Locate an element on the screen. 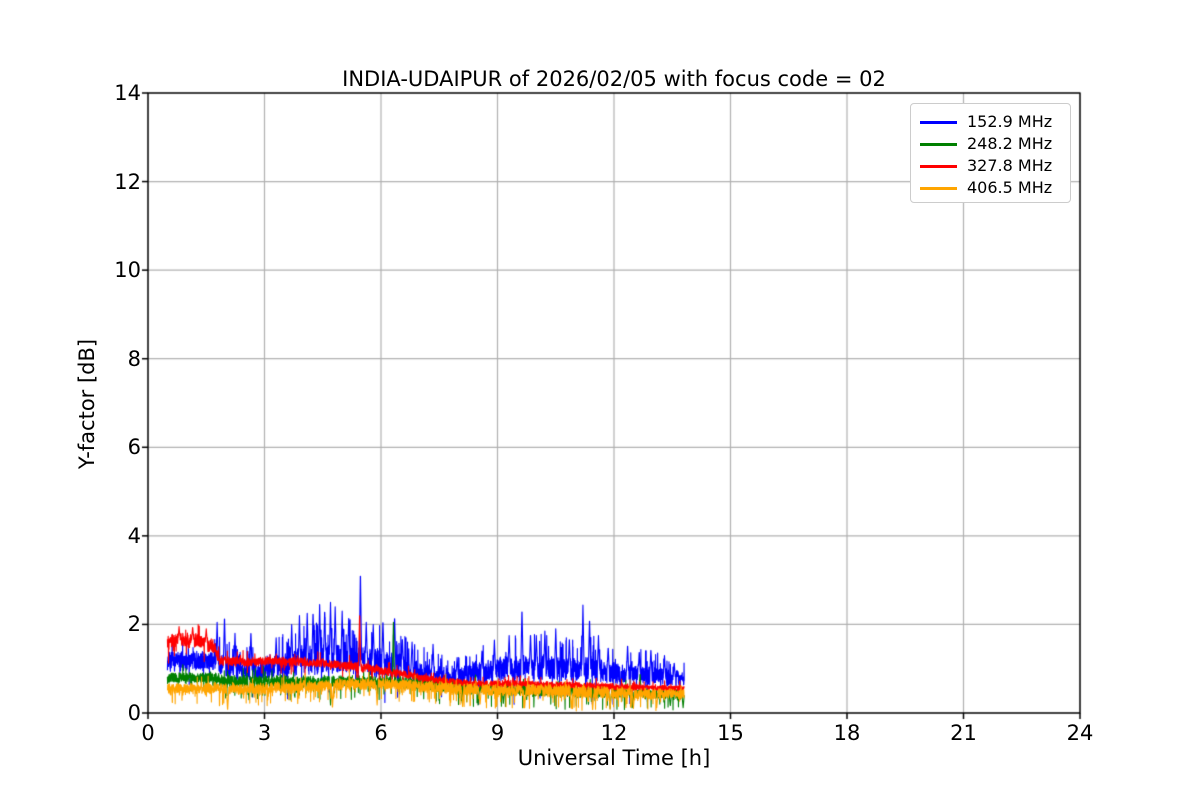 The height and width of the screenshot is (800, 1200). x-tick-label: 18 is located at coordinates (847, 733).